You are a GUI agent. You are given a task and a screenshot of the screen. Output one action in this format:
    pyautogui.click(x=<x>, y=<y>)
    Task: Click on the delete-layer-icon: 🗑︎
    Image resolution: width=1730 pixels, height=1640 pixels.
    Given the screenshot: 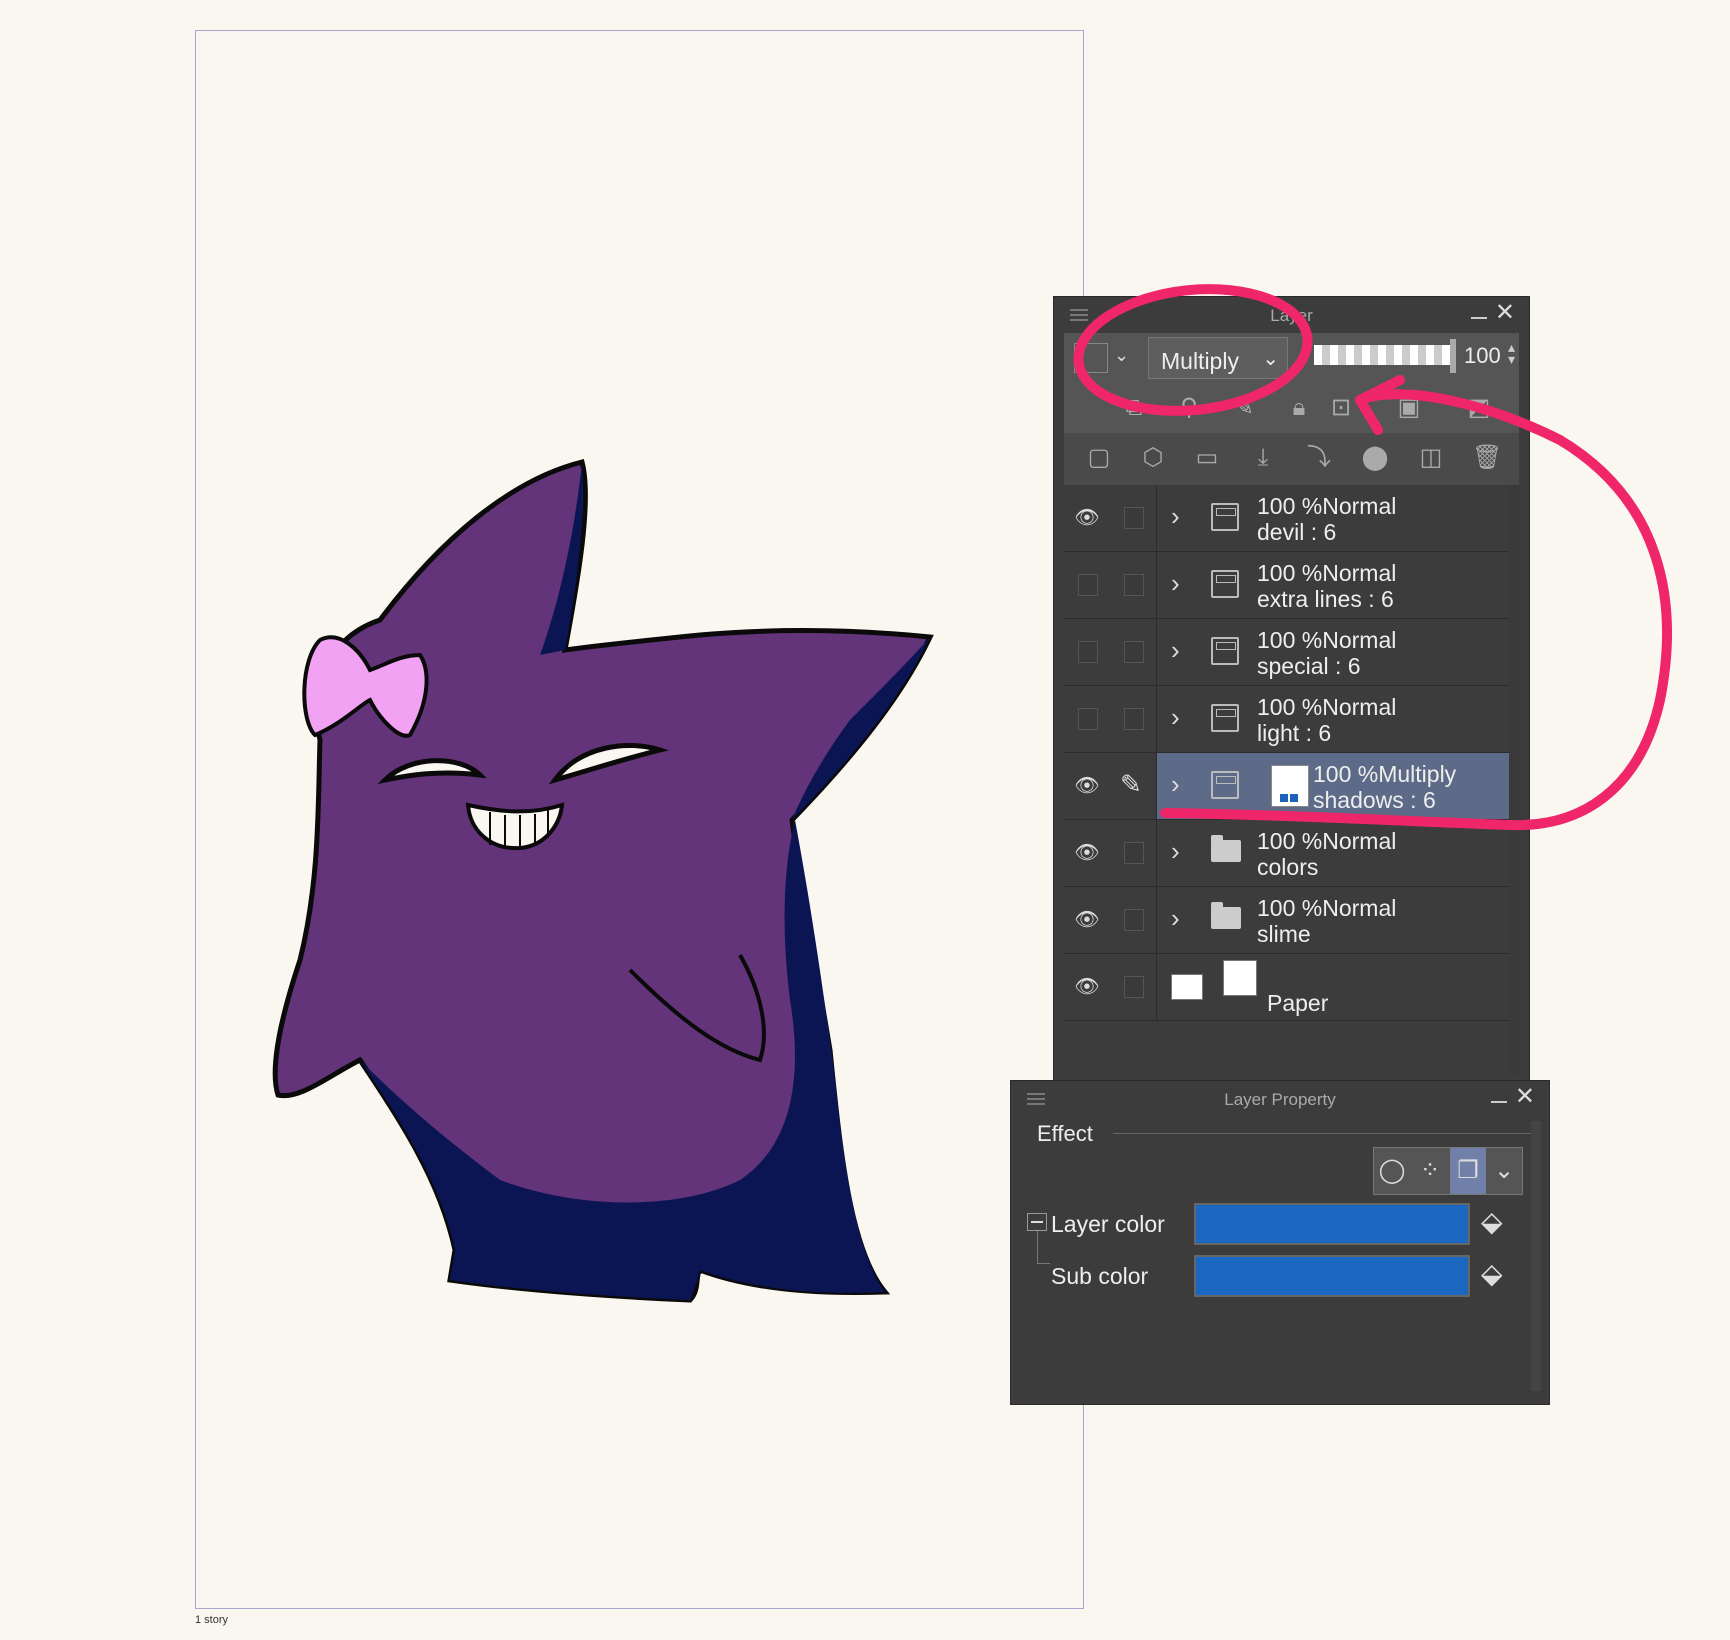 What is the action you would take?
    pyautogui.click(x=1487, y=458)
    